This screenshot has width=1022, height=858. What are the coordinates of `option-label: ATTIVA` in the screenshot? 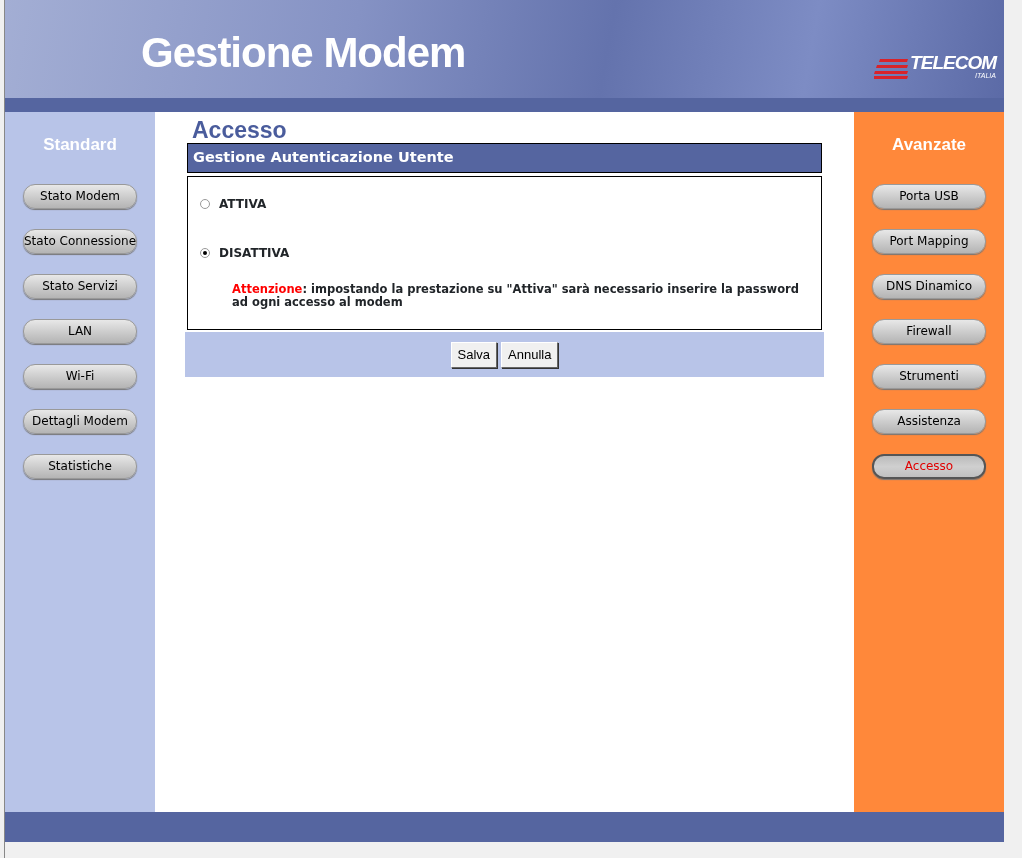 It's located at (243, 205).